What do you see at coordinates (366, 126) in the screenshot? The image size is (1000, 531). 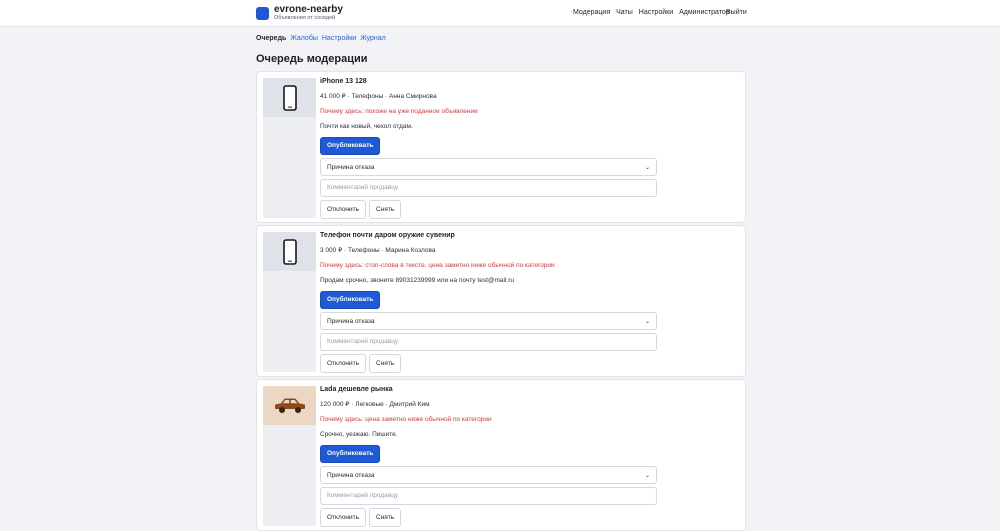 I see `listing-description: Почти как новый, чехол отдам.` at bounding box center [366, 126].